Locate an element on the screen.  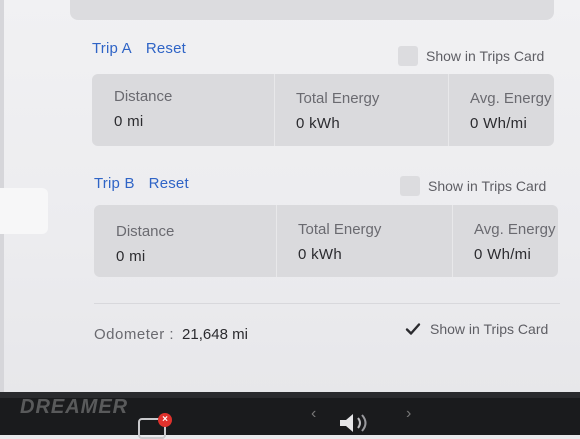
trip-b-distance-label: Distance is located at coordinates (145, 231).